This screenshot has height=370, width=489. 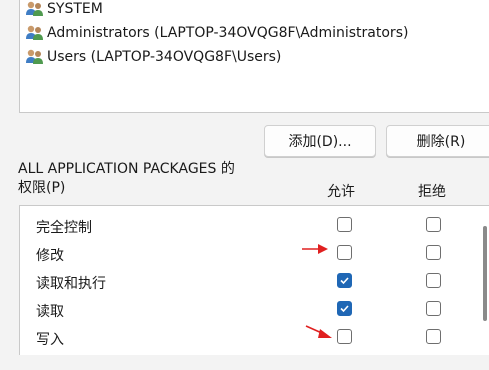 I want to click on permissions-title-line2: 权限(P), so click(x=42, y=188).